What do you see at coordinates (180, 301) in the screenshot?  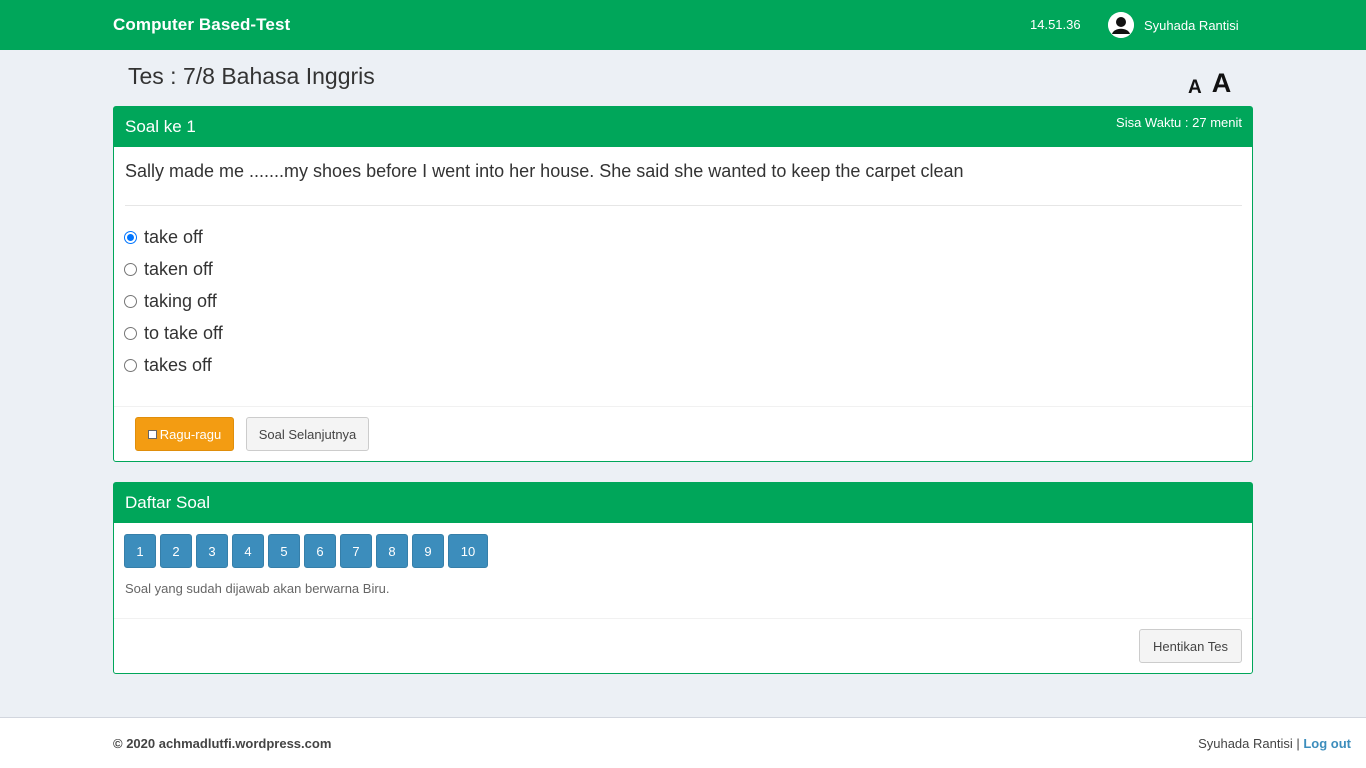 I see `answer-option-label: taking off` at bounding box center [180, 301].